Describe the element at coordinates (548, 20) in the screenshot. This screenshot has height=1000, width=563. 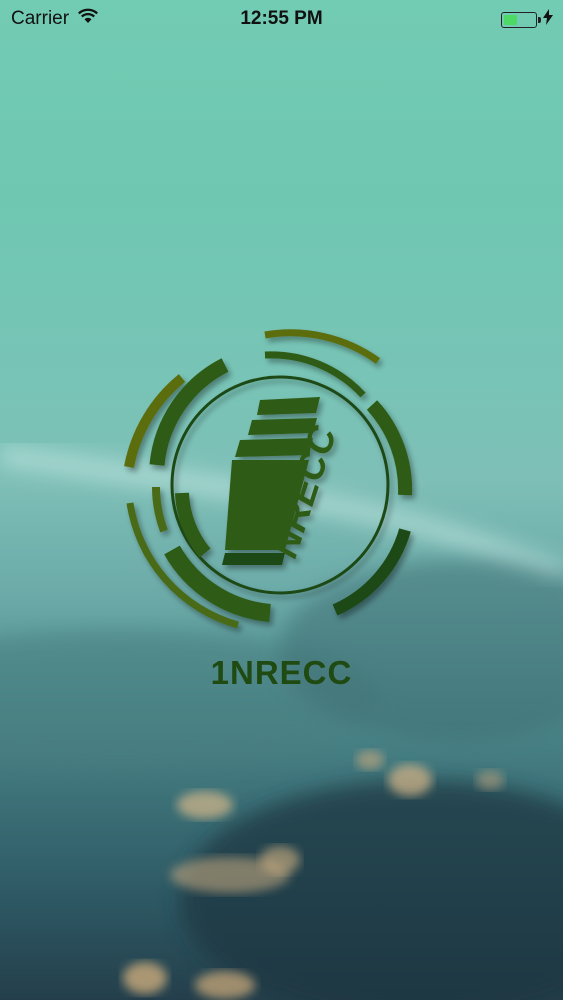
I see `charging-bolt-icon` at that location.